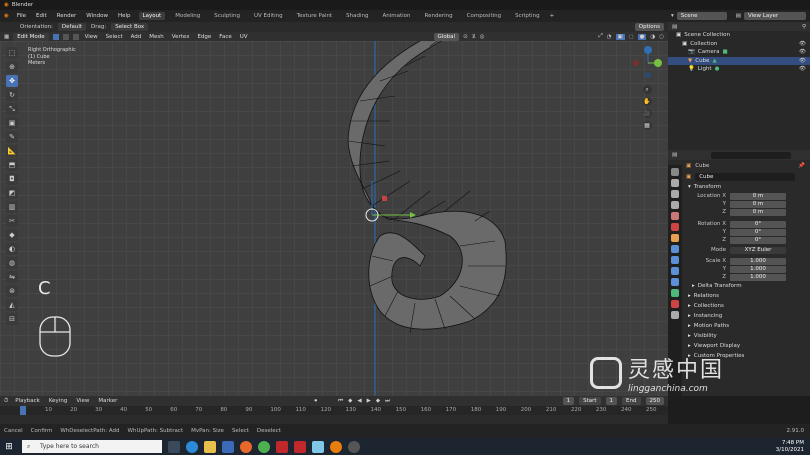 The image size is (810, 455). I want to click on measure-tool-icon: 📐, so click(12, 151).